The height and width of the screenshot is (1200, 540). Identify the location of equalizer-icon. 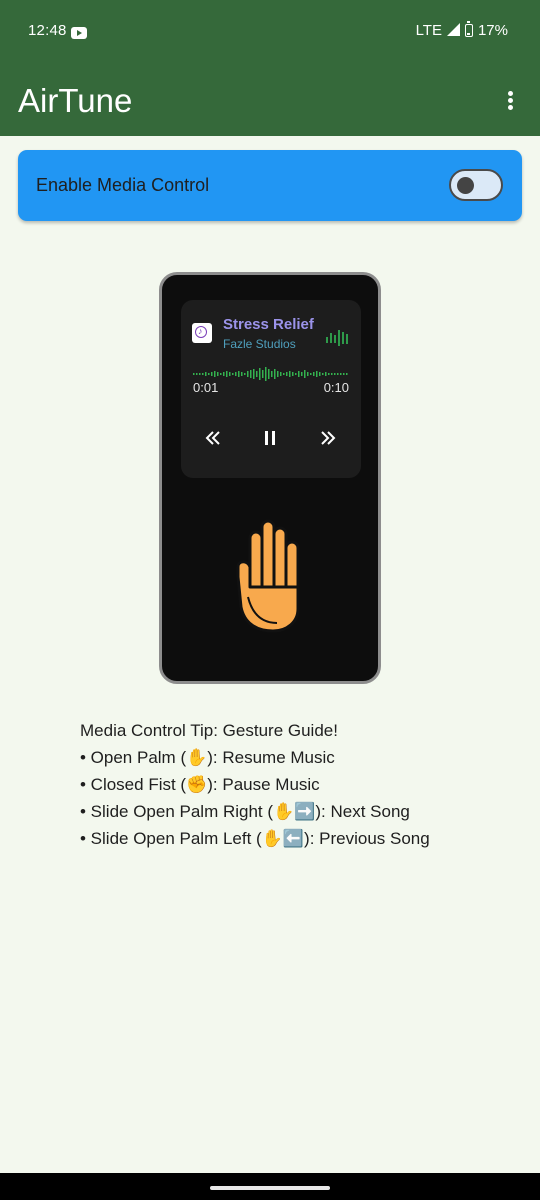
(337, 338).